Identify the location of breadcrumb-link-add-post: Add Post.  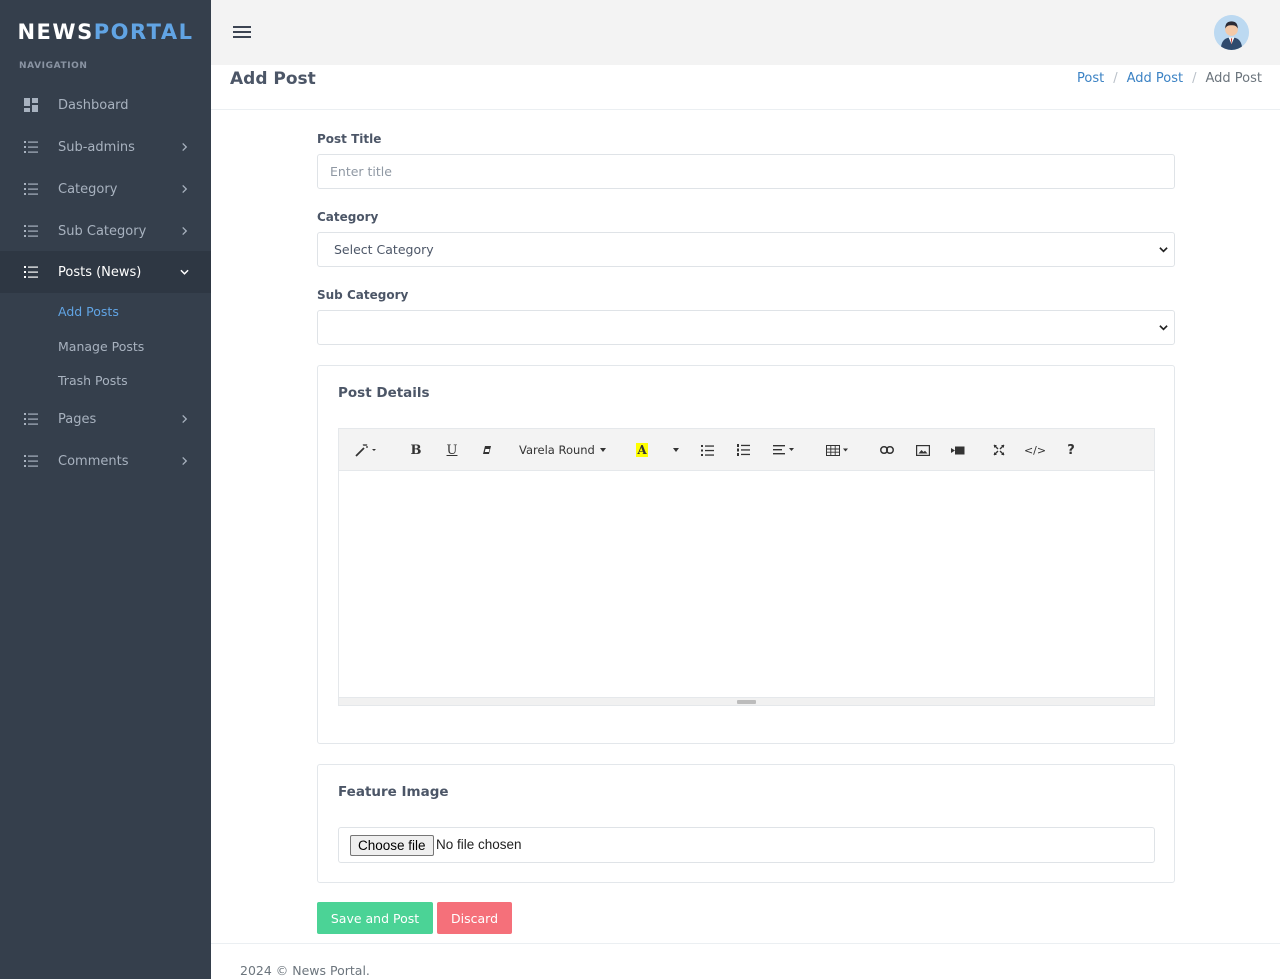
(1155, 78).